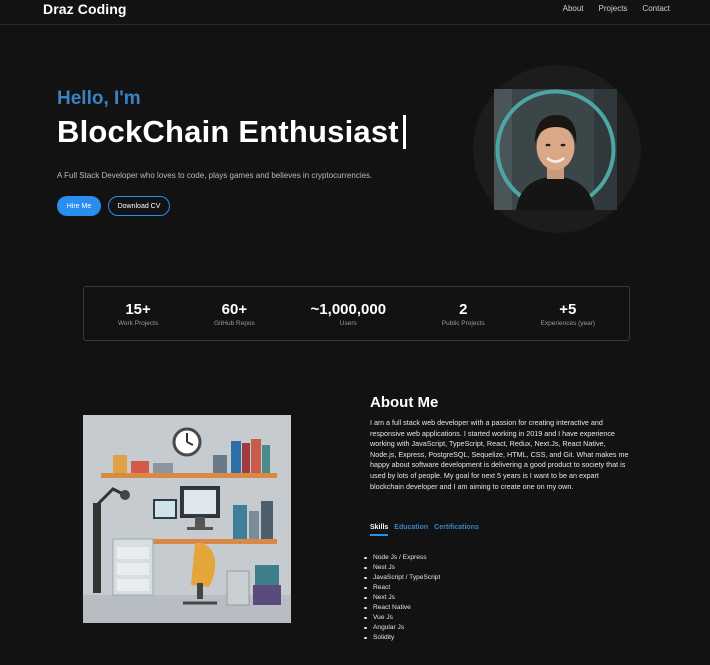 This screenshot has width=710, height=665. Describe the element at coordinates (411, 530) in the screenshot. I see `tab-education: Education` at that location.